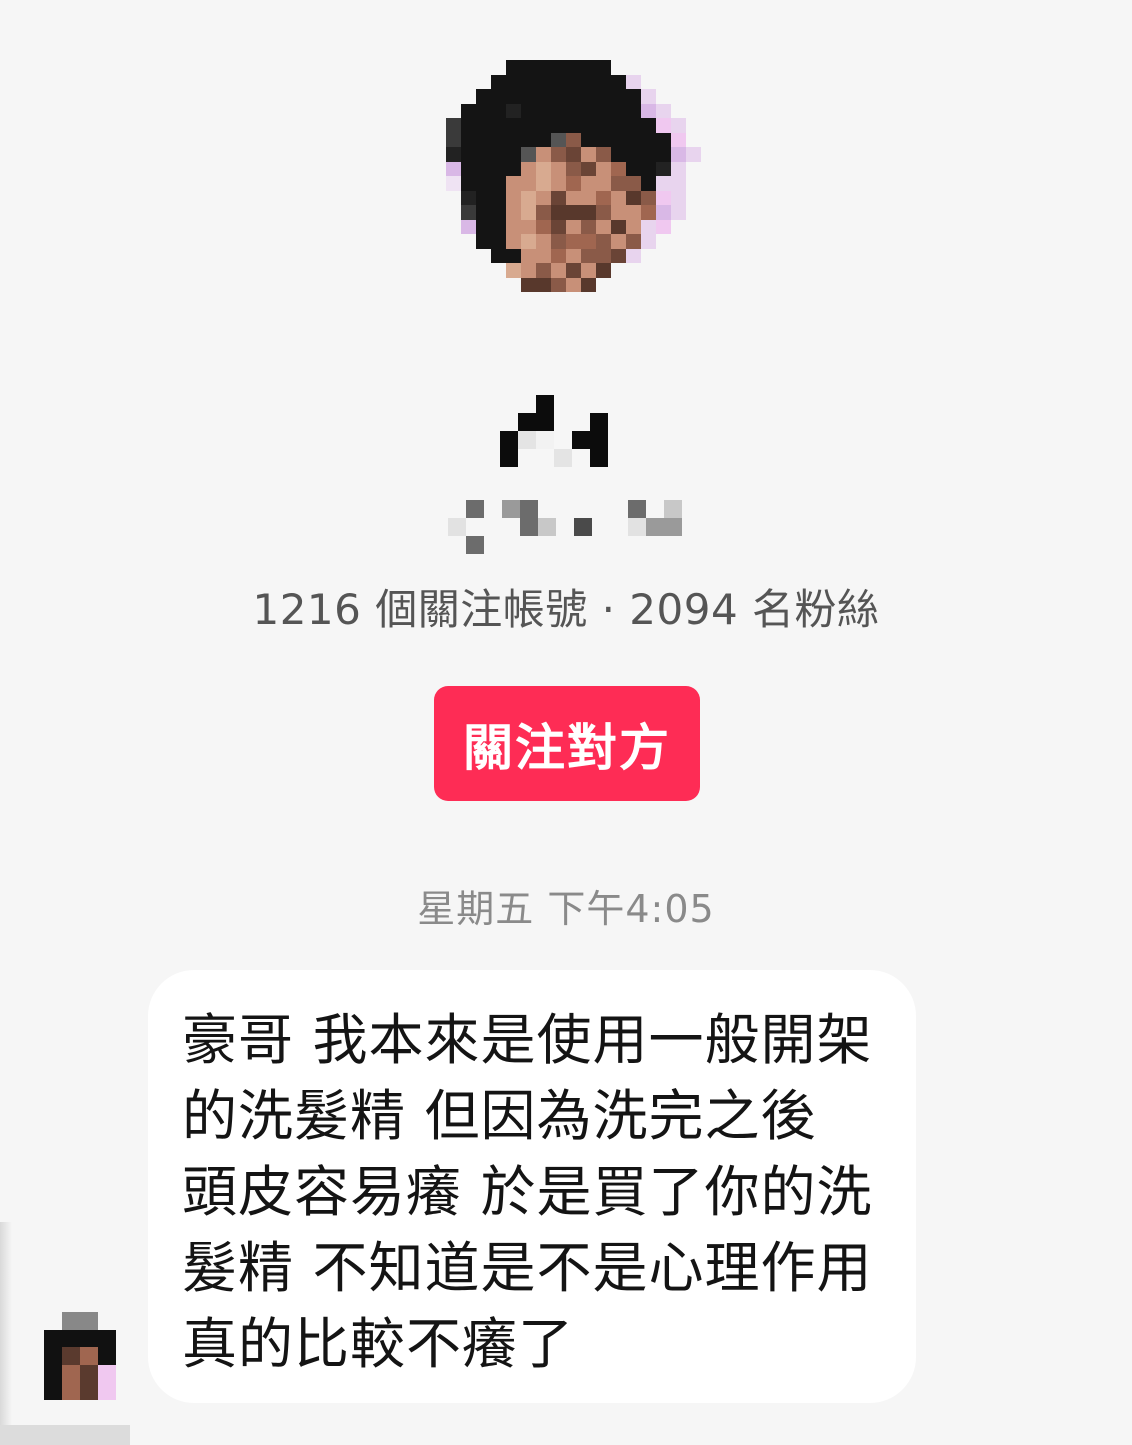  What do you see at coordinates (80, 1356) in the screenshot?
I see `sender-avatar` at bounding box center [80, 1356].